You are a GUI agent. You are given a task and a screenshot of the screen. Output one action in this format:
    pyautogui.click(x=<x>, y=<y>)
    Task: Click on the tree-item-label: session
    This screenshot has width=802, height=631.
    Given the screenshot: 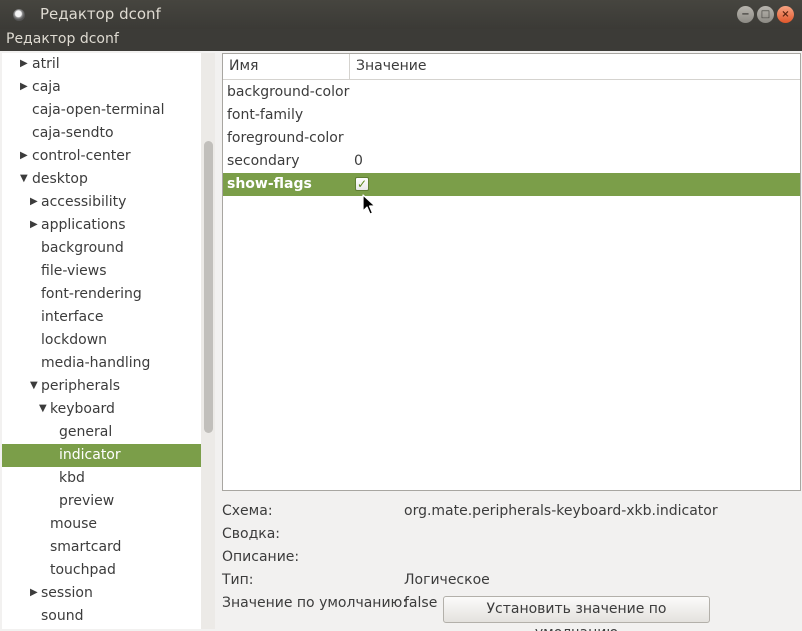 What is the action you would take?
    pyautogui.click(x=67, y=593)
    